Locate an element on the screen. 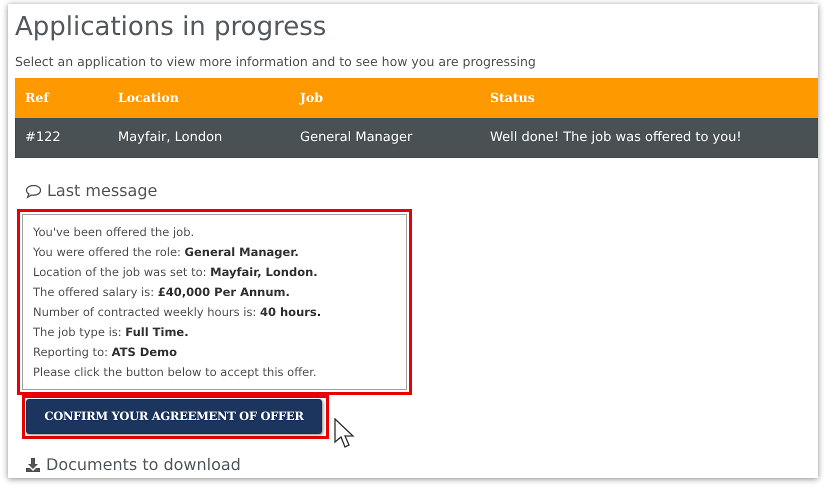 Image resolution: width=826 pixels, height=488 pixels. section-heading: Last message is located at coordinates (102, 191).